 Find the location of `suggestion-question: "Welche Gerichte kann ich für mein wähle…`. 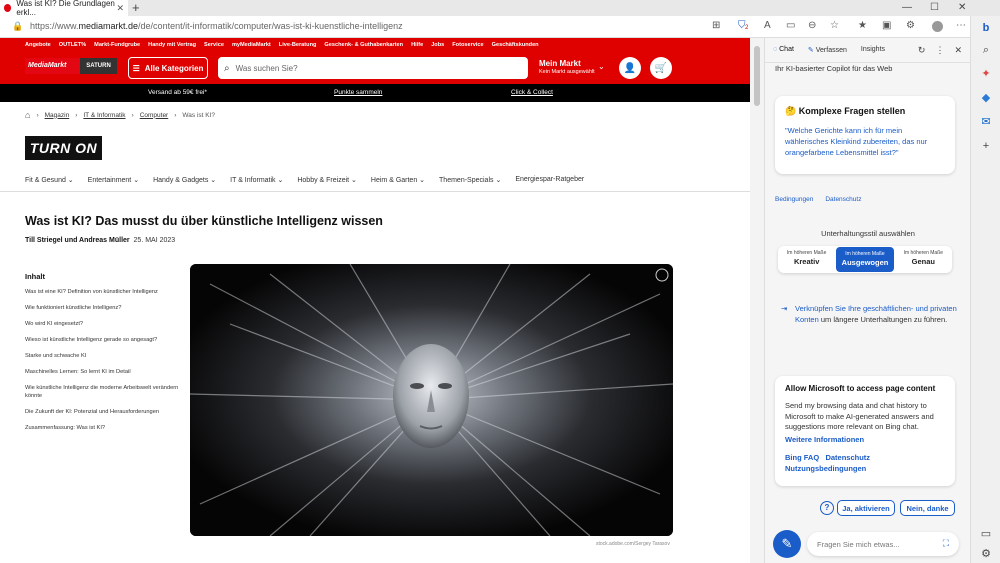

suggestion-question: "Welche Gerichte kann ich für mein wähle… is located at coordinates (865, 141).